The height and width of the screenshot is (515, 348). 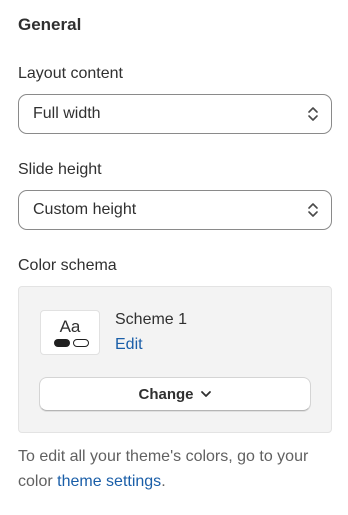 I want to click on layout-content-select: Full width, so click(x=175, y=114).